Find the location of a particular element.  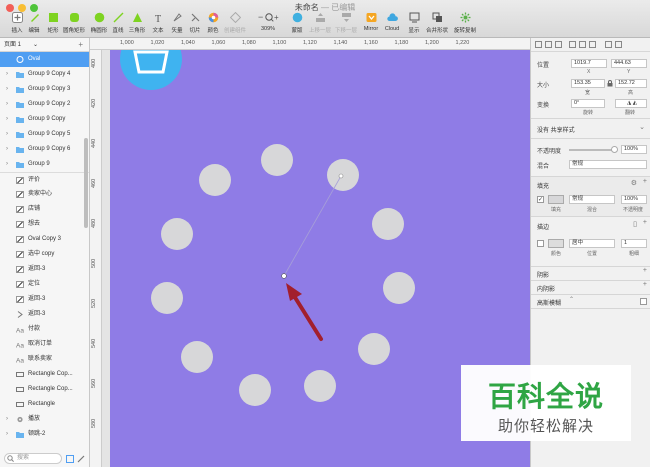

blend-mode-value: 常规 is located at coordinates (578, 164).